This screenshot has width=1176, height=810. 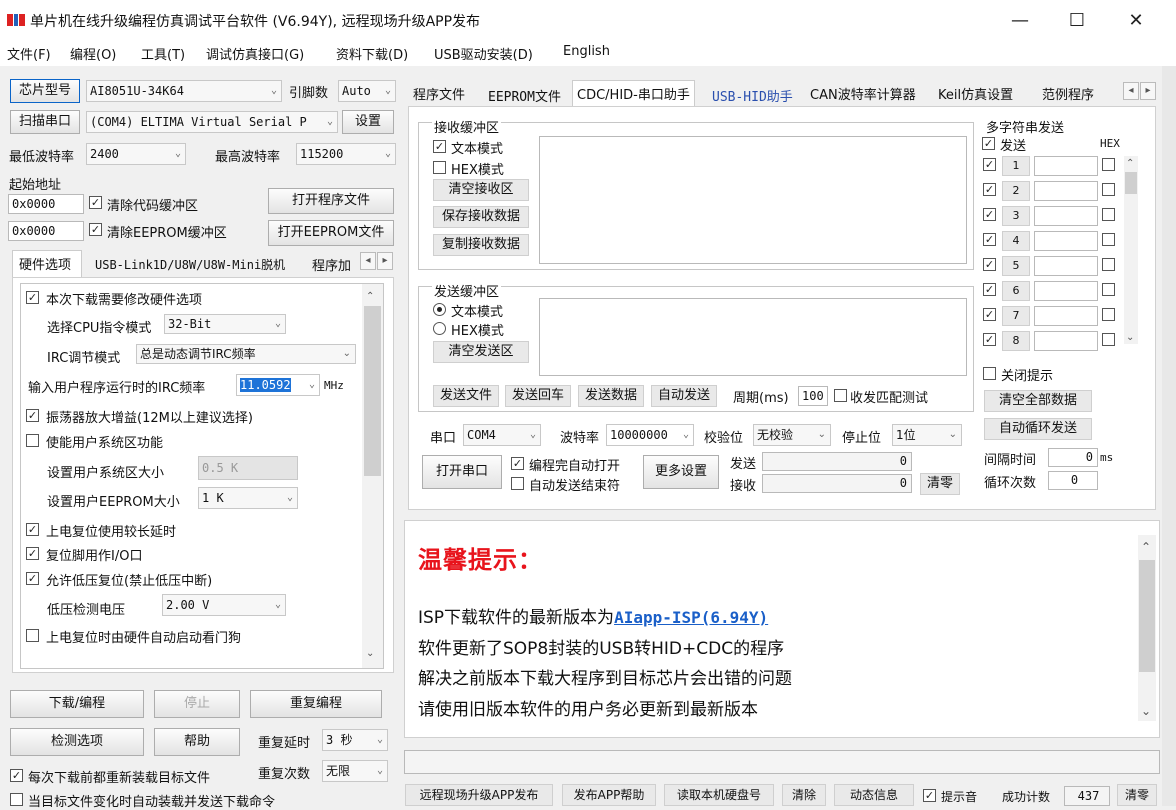 I want to click on loop-count-input: 0, so click(x=1073, y=480).